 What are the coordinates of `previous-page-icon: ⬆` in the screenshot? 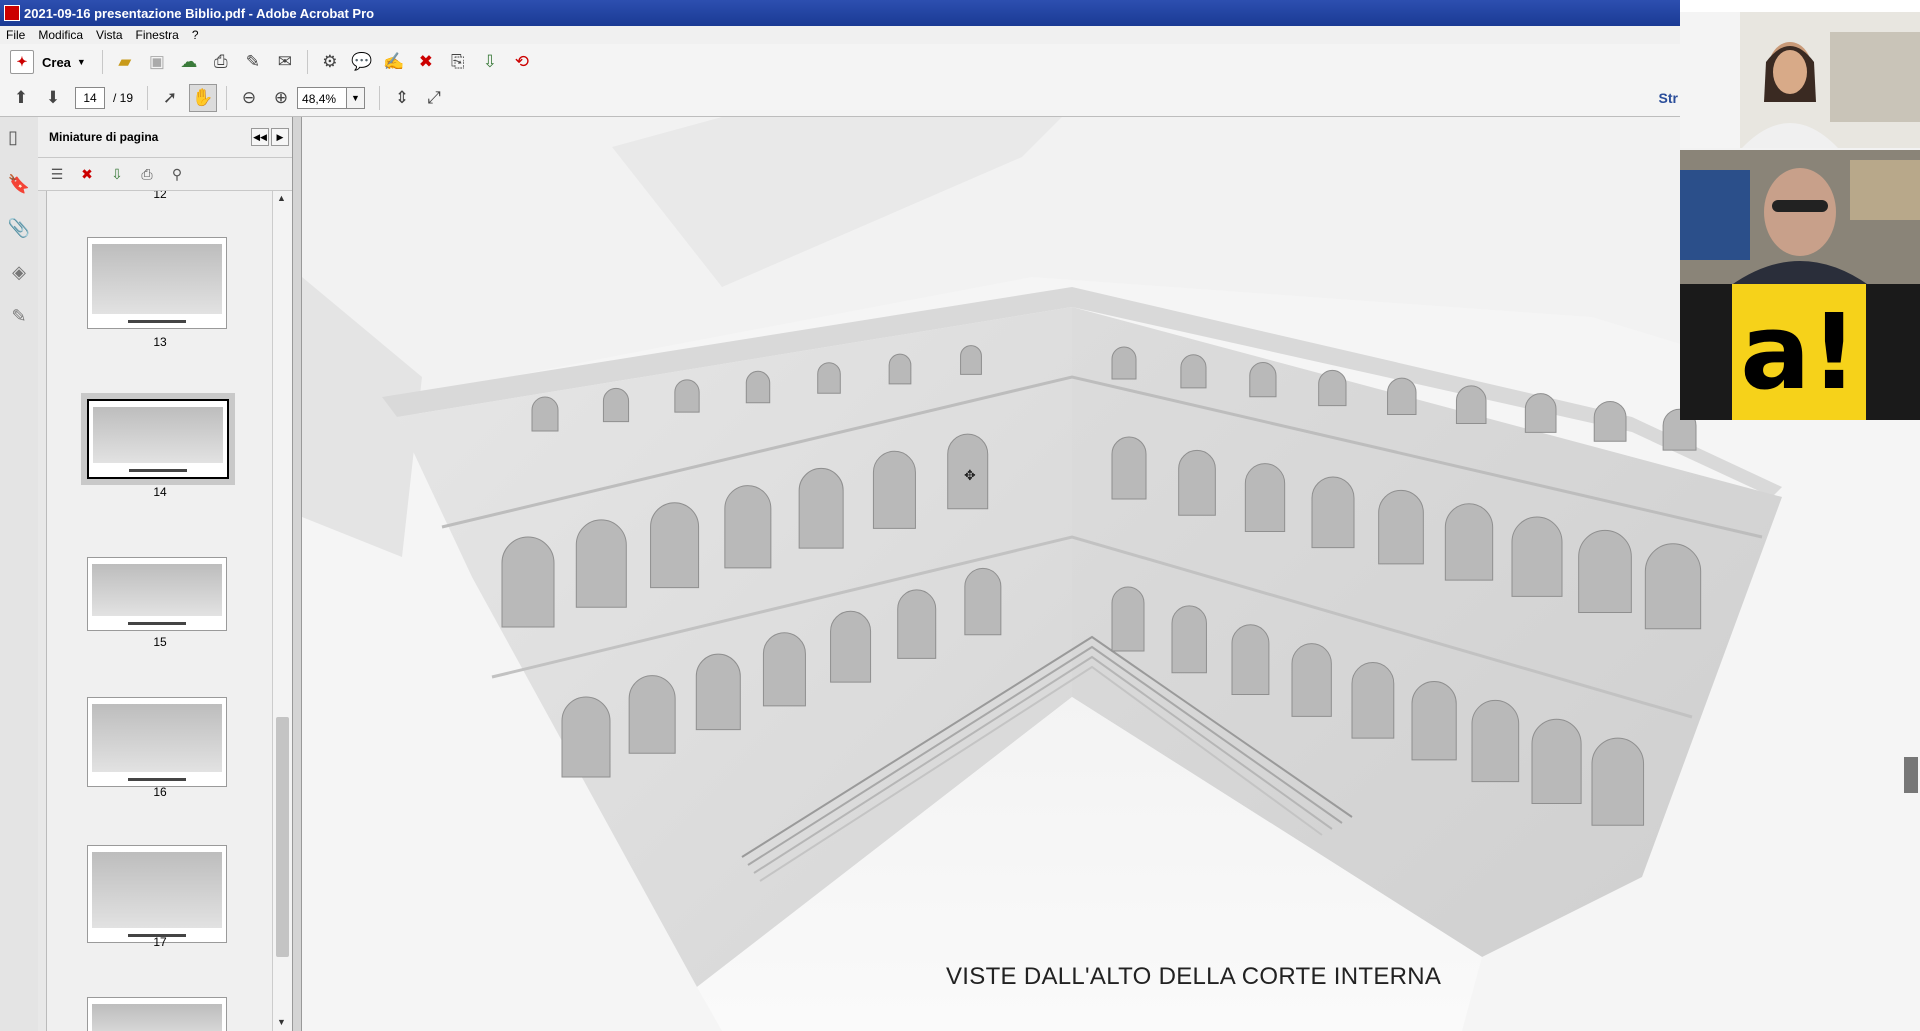 It's located at (21, 98).